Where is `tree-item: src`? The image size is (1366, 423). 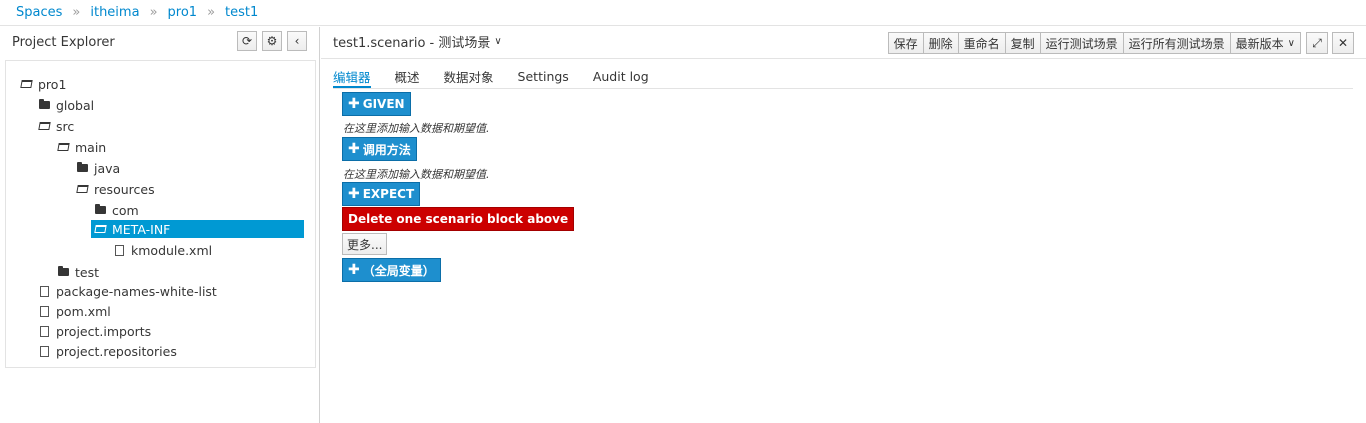
tree-item: src is located at coordinates (55, 126).